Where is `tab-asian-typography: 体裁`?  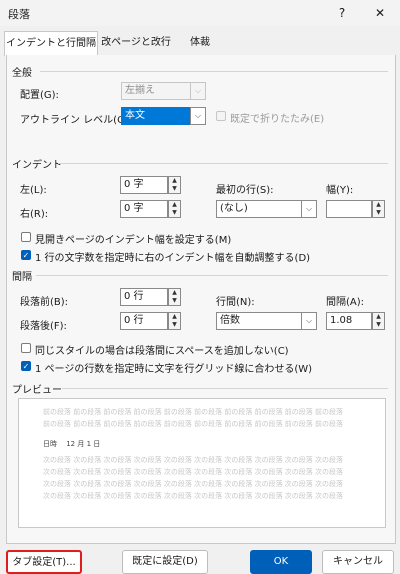 tab-asian-typography: 体裁 is located at coordinates (200, 43).